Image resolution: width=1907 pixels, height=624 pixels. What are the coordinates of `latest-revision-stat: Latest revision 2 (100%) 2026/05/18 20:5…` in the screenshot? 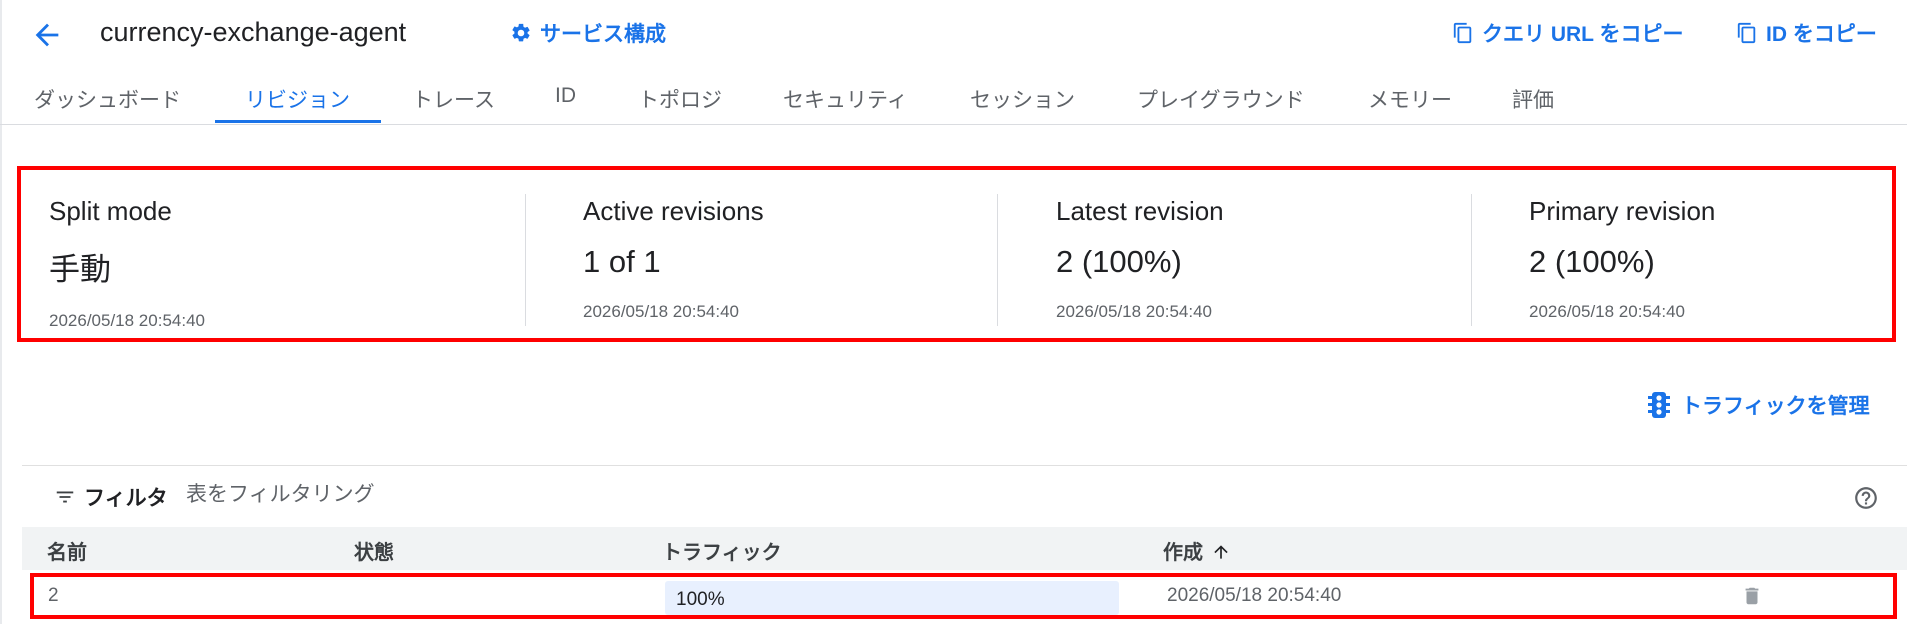 It's located at (1140, 259).